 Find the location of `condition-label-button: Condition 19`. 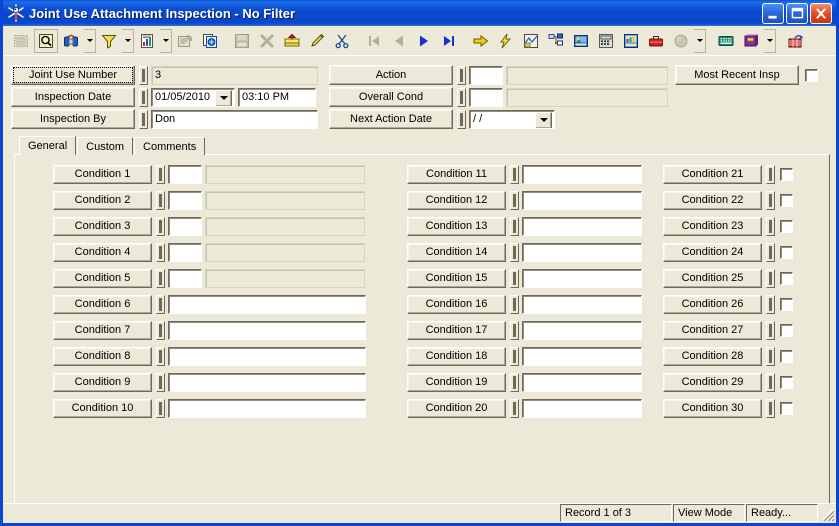

condition-label-button: Condition 19 is located at coordinates (456, 382).